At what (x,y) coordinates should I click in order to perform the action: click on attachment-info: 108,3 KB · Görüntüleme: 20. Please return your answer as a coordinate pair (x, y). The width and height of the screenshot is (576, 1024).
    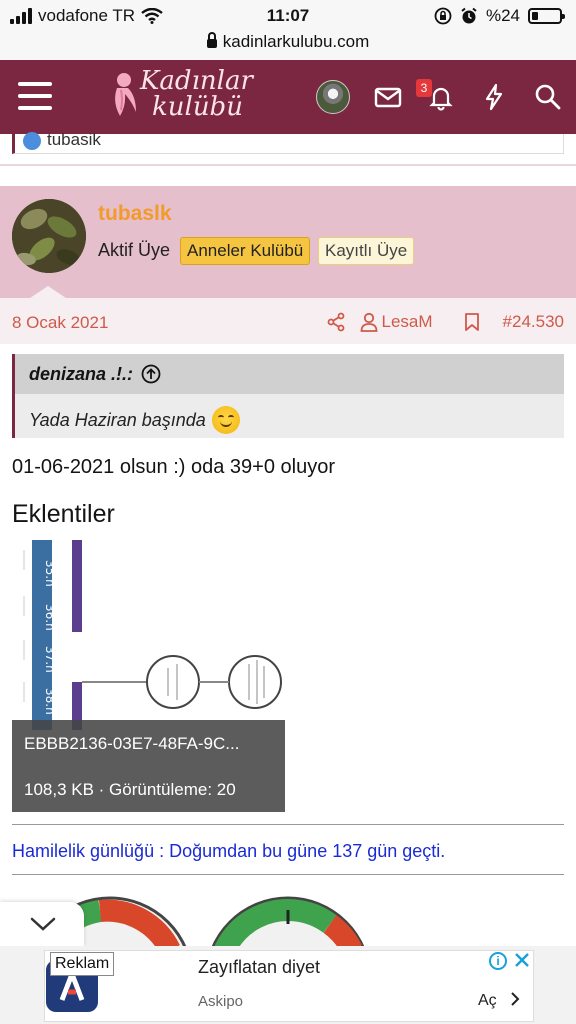
    Looking at the image, I should click on (130, 789).